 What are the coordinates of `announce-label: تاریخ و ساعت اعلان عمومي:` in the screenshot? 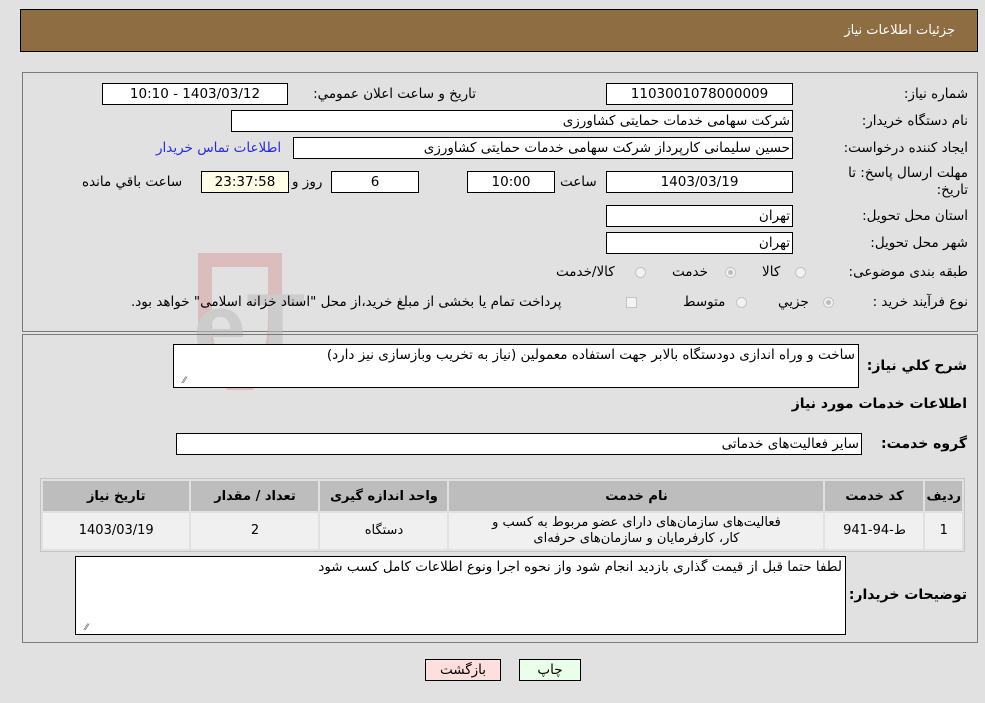 It's located at (394, 94).